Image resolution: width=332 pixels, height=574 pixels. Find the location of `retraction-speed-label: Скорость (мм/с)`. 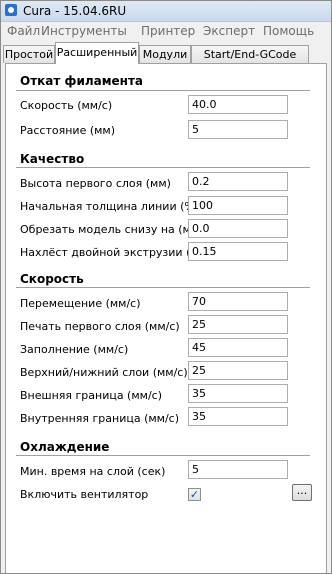

retraction-speed-label: Скорость (мм/с) is located at coordinates (66, 105).